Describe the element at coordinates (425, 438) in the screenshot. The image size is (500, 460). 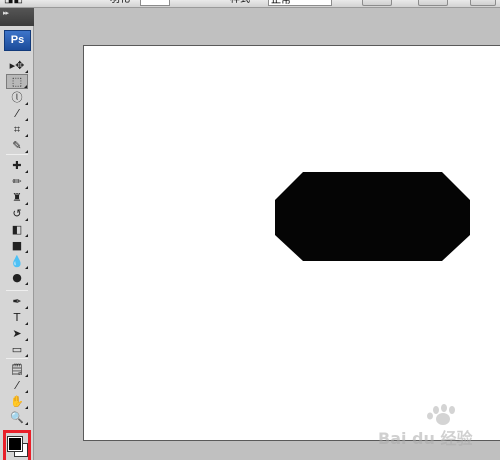
I see `watermark-text: Bai du 经验` at that location.